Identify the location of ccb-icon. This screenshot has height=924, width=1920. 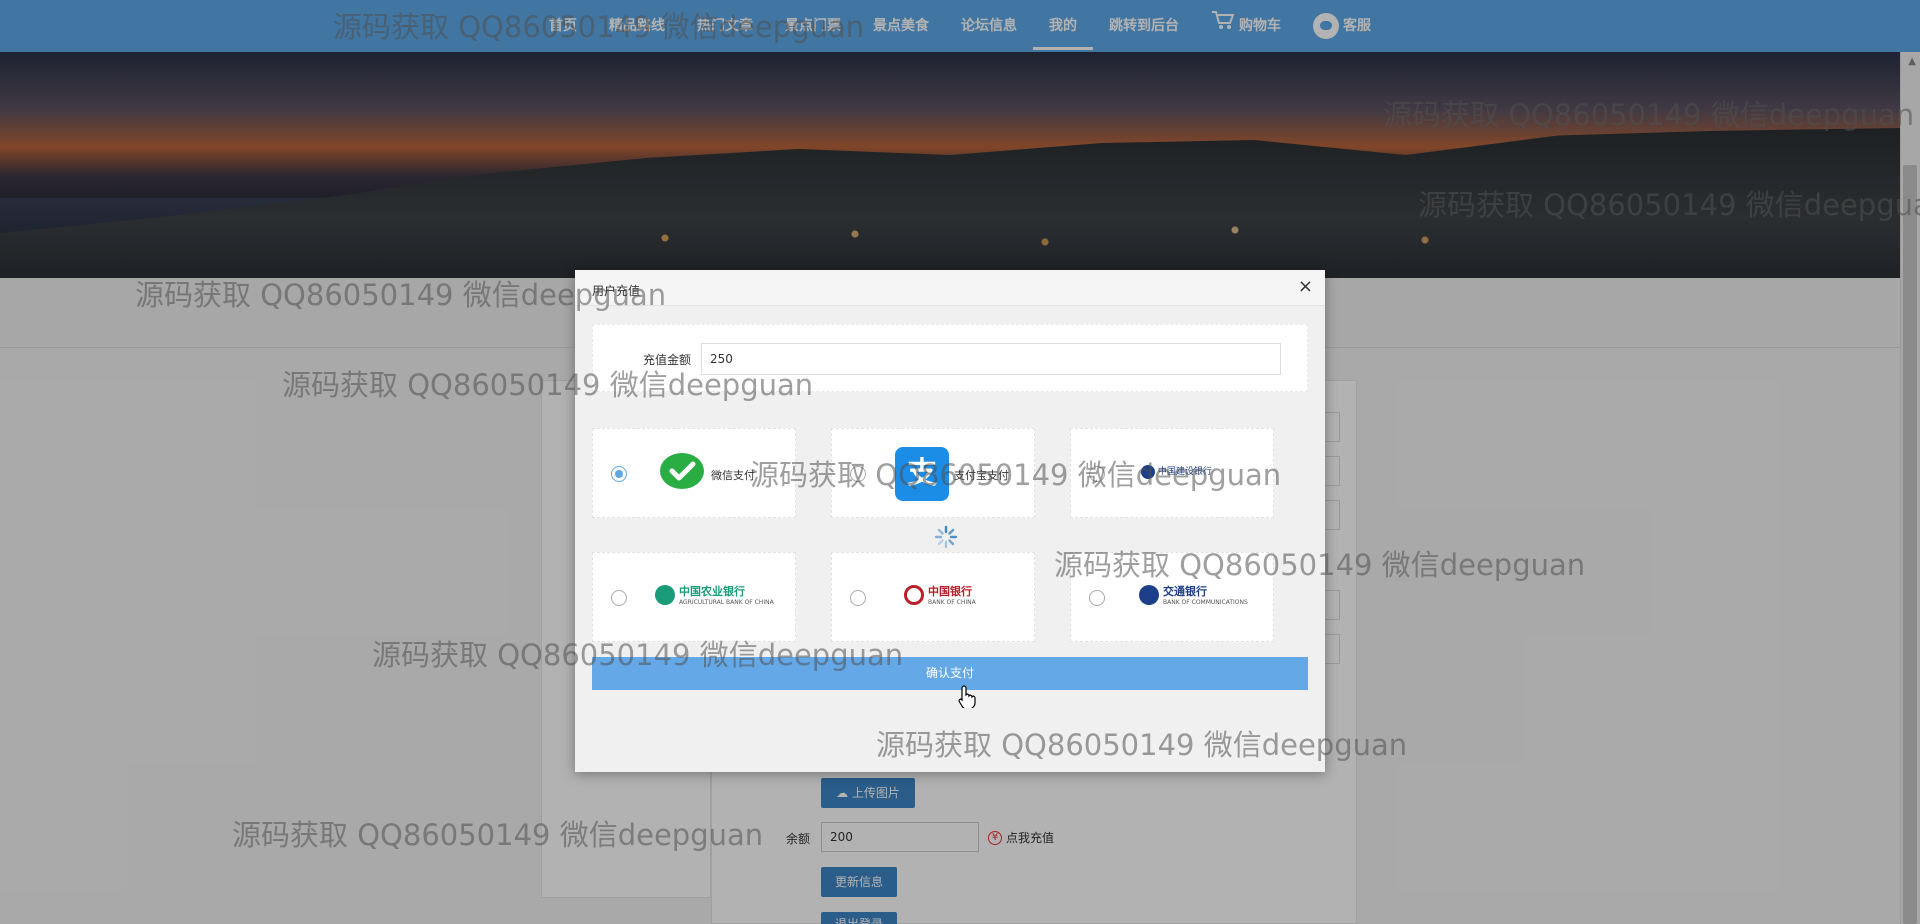
(1148, 471).